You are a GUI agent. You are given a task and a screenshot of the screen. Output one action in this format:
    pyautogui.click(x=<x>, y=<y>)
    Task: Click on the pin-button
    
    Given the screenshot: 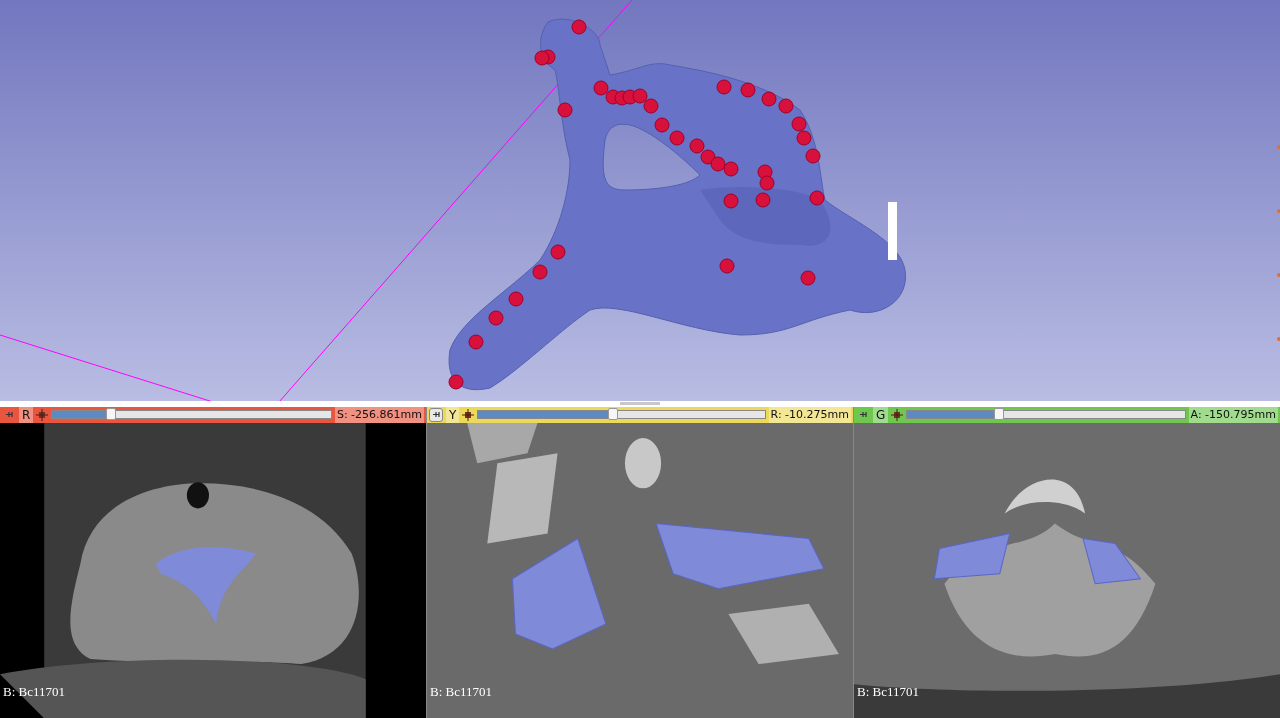 What is the action you would take?
    pyautogui.click(x=436, y=414)
    